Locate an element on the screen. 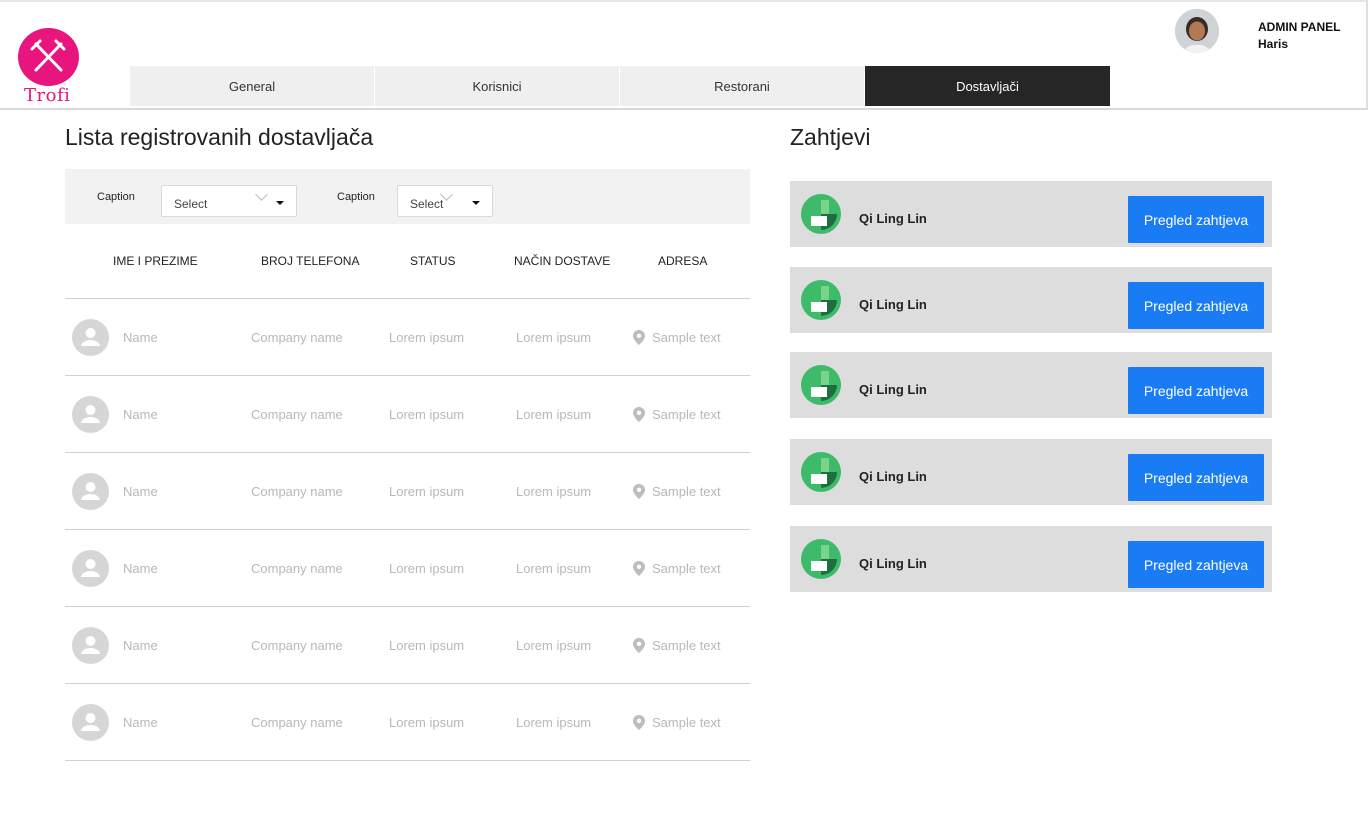 The width and height of the screenshot is (1368, 829). filter-select-2-value: Select is located at coordinates (427, 204).